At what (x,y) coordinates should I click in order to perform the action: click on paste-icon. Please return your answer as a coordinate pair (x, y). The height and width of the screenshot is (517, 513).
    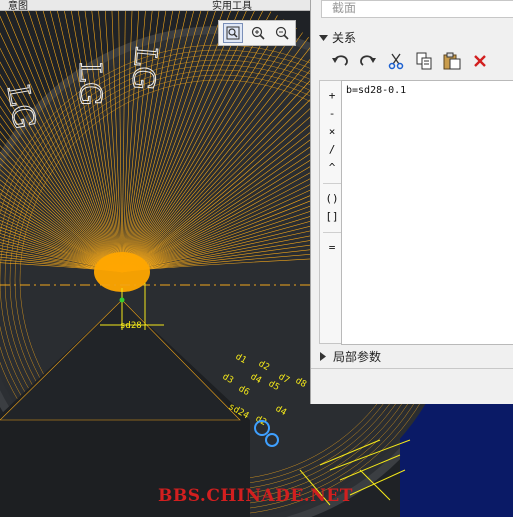
    Looking at the image, I should click on (452, 61).